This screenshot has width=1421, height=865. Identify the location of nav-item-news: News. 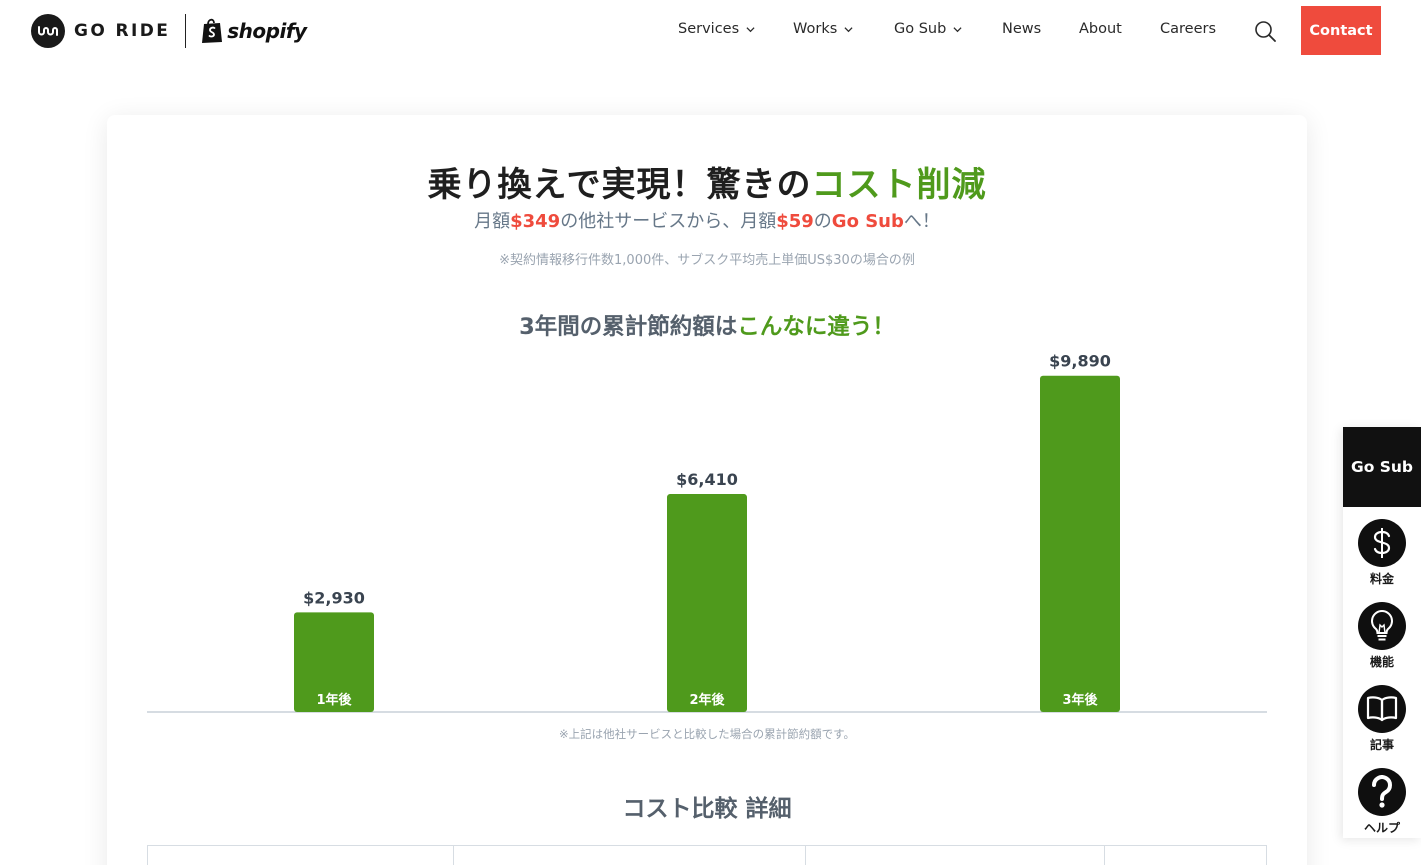
(1021, 29).